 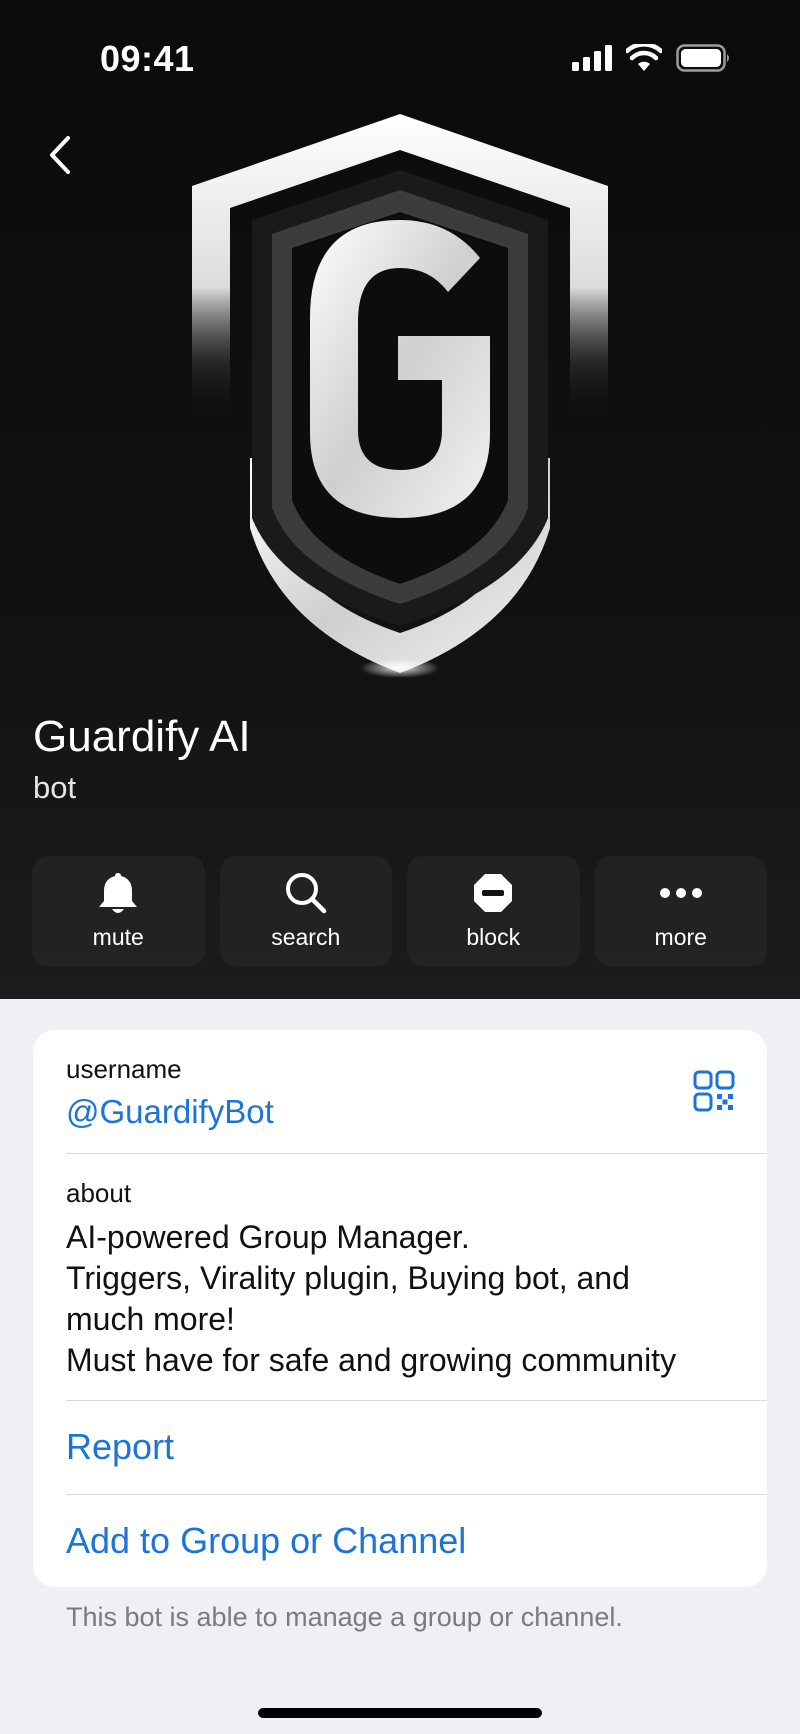 I want to click on about-label: about, so click(x=99, y=1193).